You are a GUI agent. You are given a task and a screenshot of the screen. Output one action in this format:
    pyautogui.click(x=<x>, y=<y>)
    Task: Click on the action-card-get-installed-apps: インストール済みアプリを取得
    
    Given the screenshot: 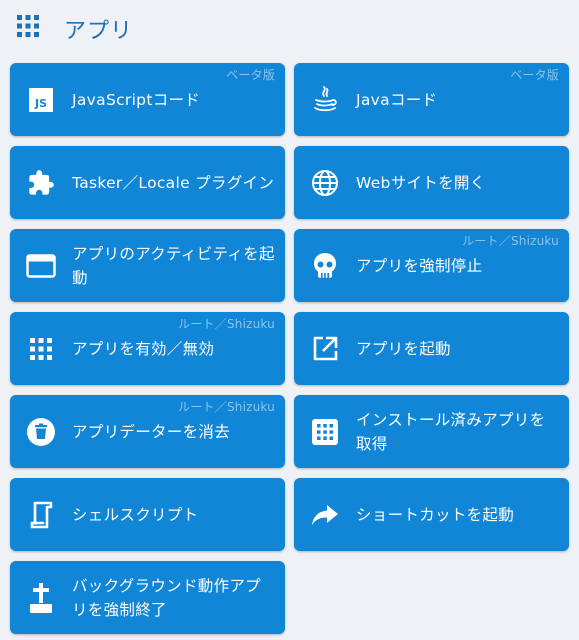 What is the action you would take?
    pyautogui.click(x=431, y=431)
    